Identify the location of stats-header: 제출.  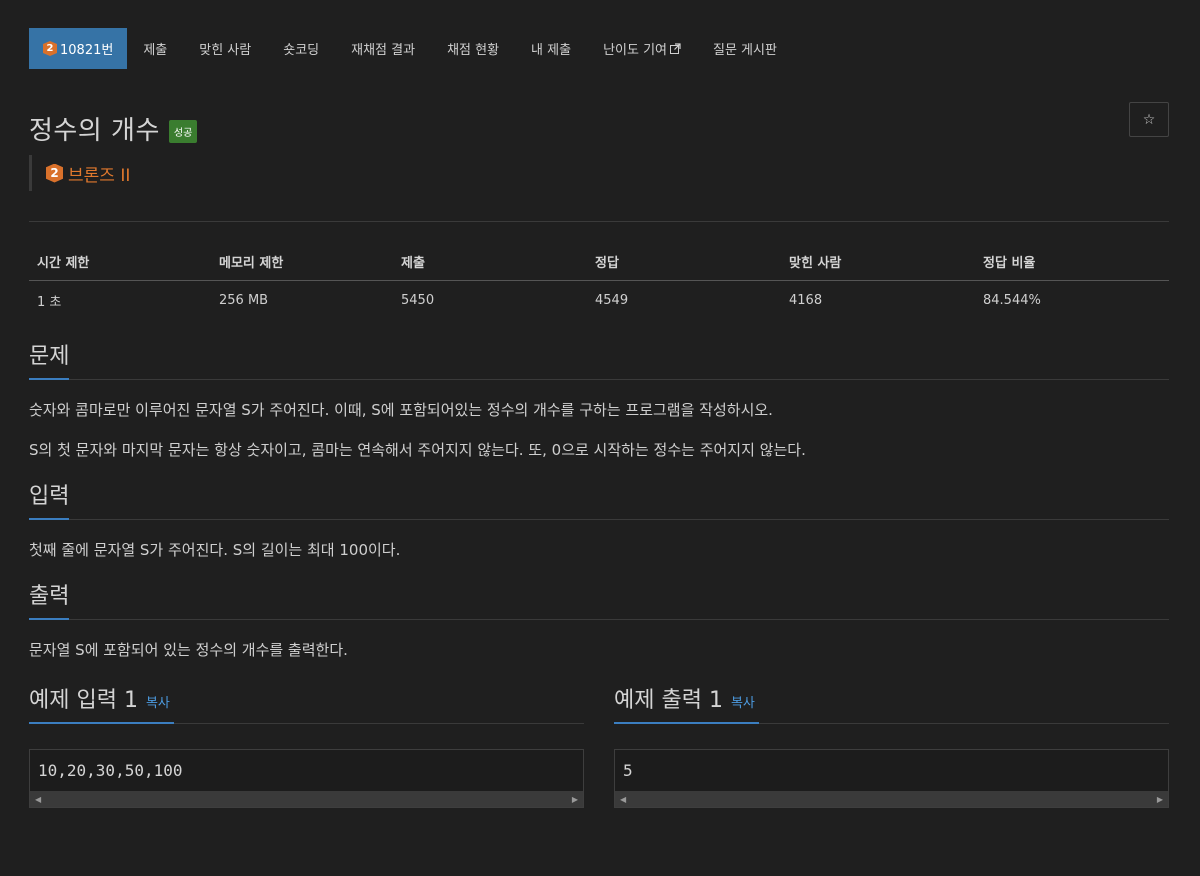
(490, 261).